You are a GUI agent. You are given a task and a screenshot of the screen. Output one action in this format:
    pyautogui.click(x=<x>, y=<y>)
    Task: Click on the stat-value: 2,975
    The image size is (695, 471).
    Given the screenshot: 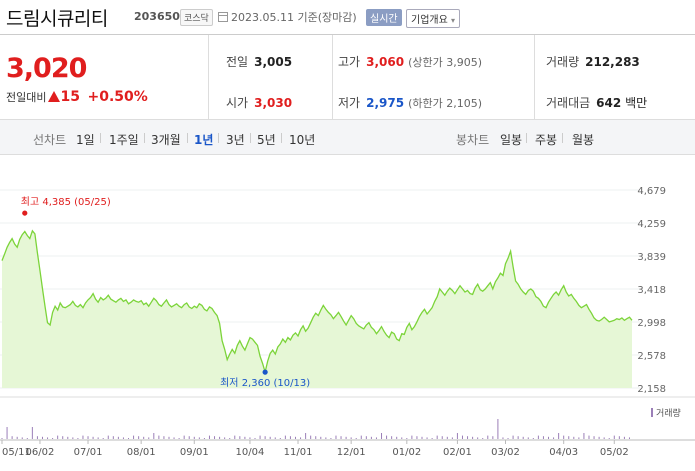 What is the action you would take?
    pyautogui.click(x=385, y=103)
    